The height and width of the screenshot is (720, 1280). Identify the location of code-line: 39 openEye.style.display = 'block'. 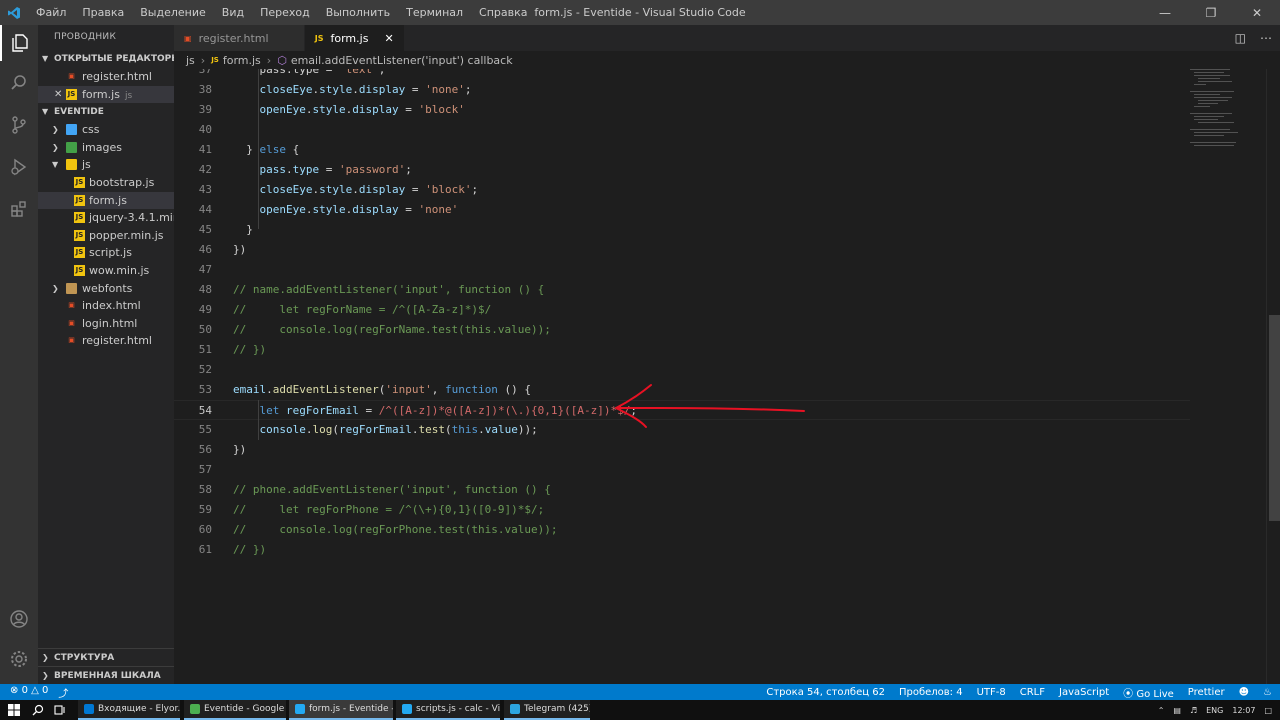
(682, 110).